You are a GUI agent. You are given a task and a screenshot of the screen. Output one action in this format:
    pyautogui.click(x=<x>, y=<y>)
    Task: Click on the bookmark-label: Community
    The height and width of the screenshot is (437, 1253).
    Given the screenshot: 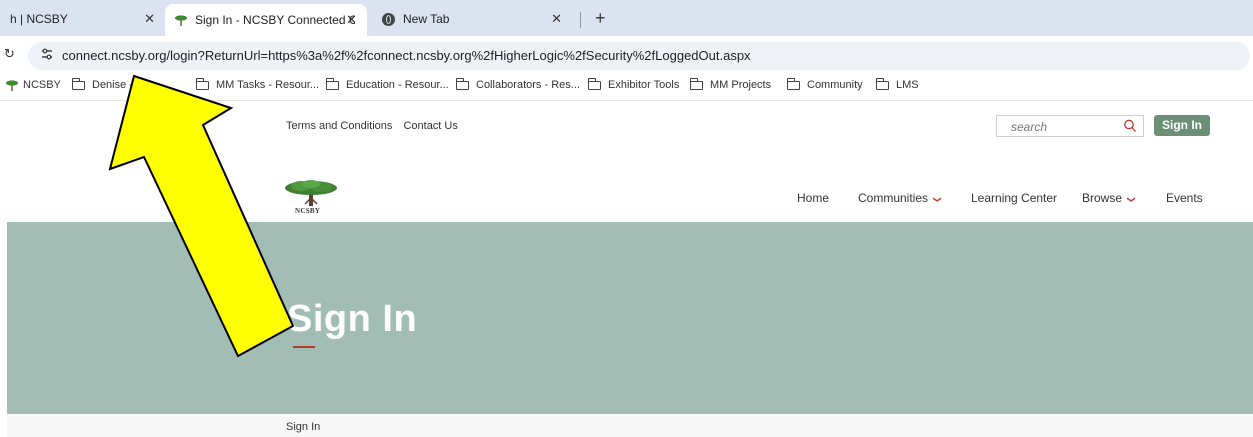 What is the action you would take?
    pyautogui.click(x=835, y=85)
    